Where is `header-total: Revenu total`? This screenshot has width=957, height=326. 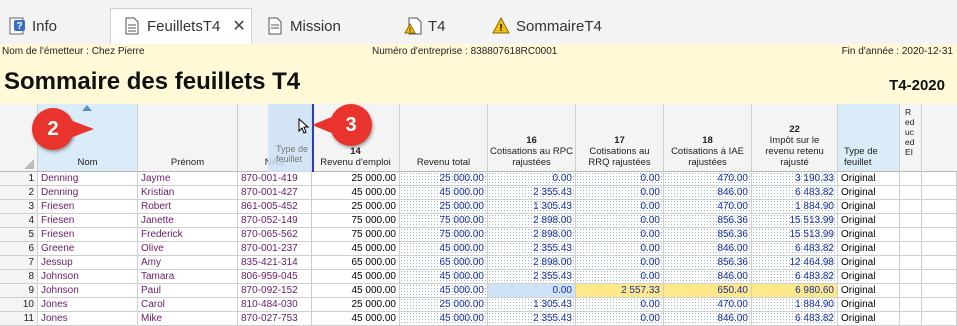 header-total: Revenu total is located at coordinates (444, 138).